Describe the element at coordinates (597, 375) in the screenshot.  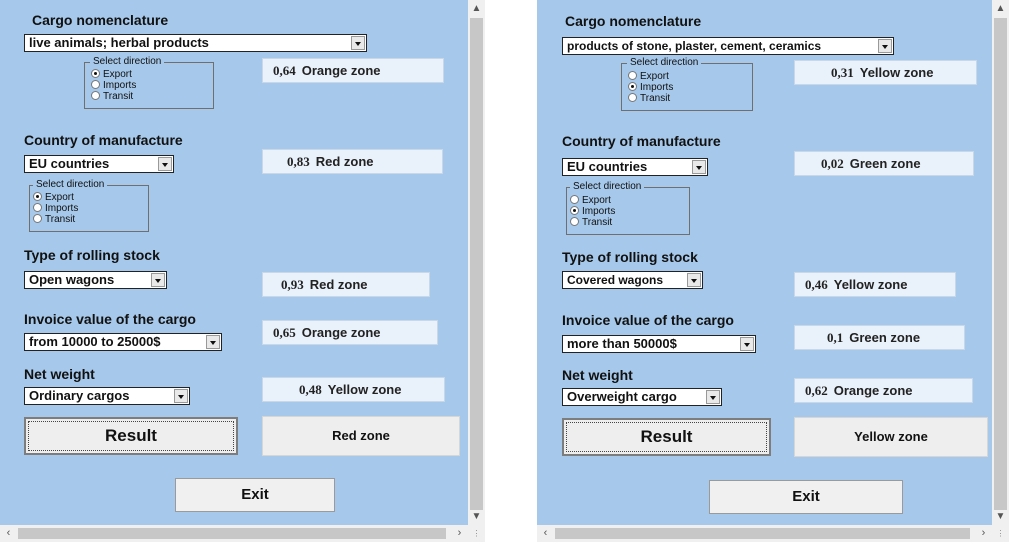
I see `net-weight-heading: Net weight` at that location.